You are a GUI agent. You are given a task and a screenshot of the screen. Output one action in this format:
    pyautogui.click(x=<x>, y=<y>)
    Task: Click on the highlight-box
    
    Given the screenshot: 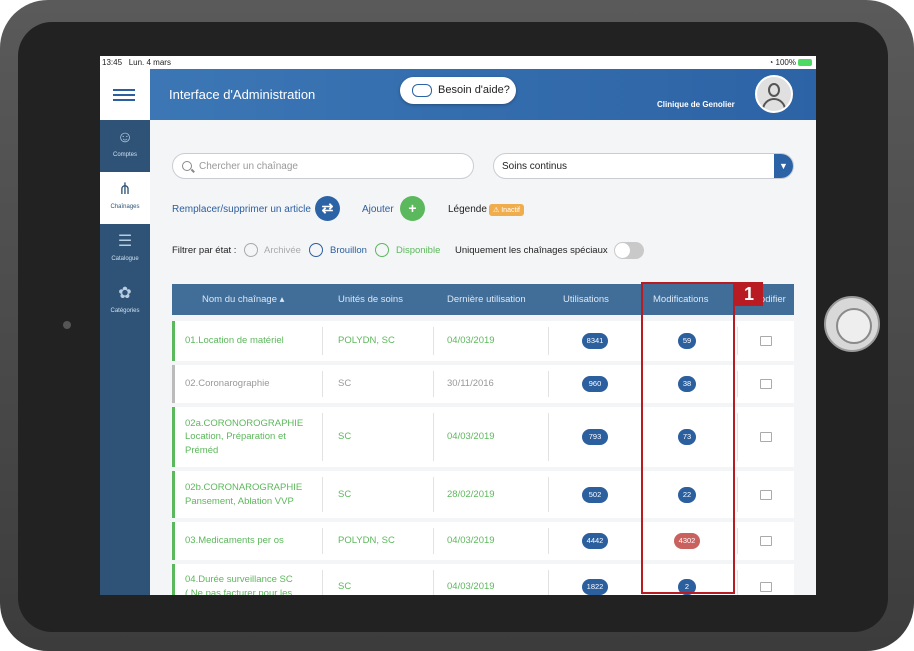 What is the action you would take?
    pyautogui.click(x=688, y=438)
    